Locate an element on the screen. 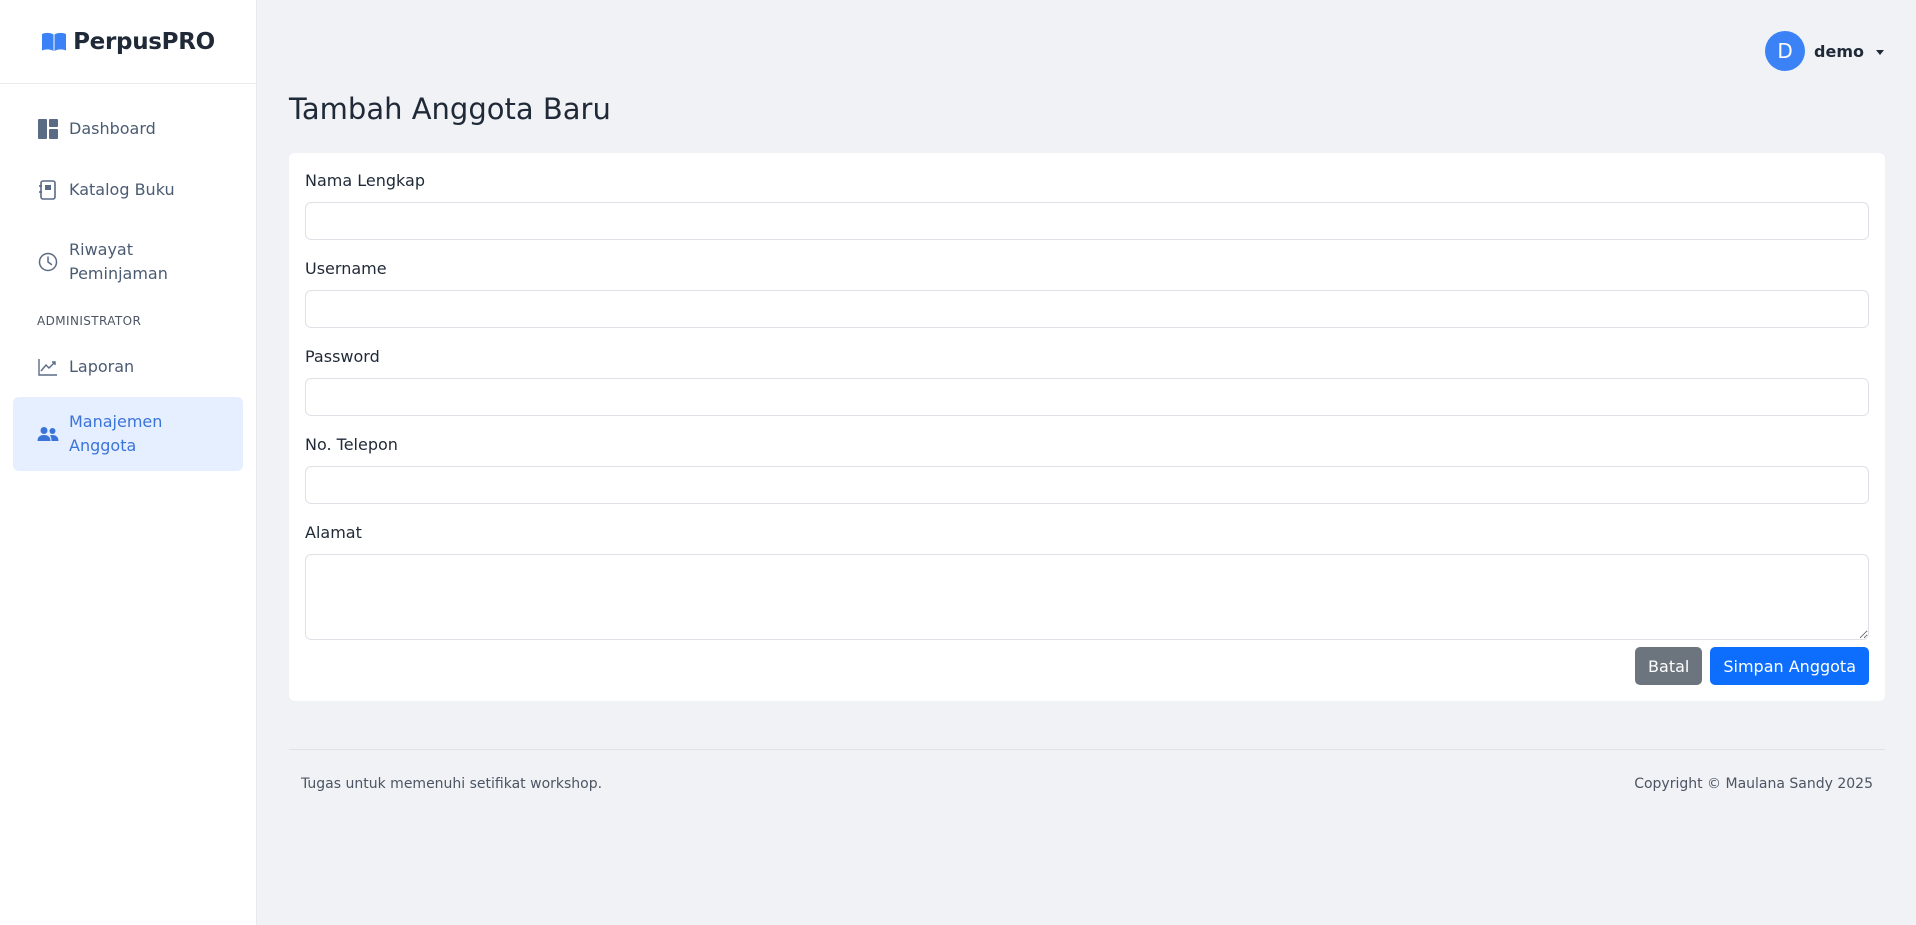 The image size is (1916, 925). sidebar-item-label: Manajemen Anggota is located at coordinates (116, 433).